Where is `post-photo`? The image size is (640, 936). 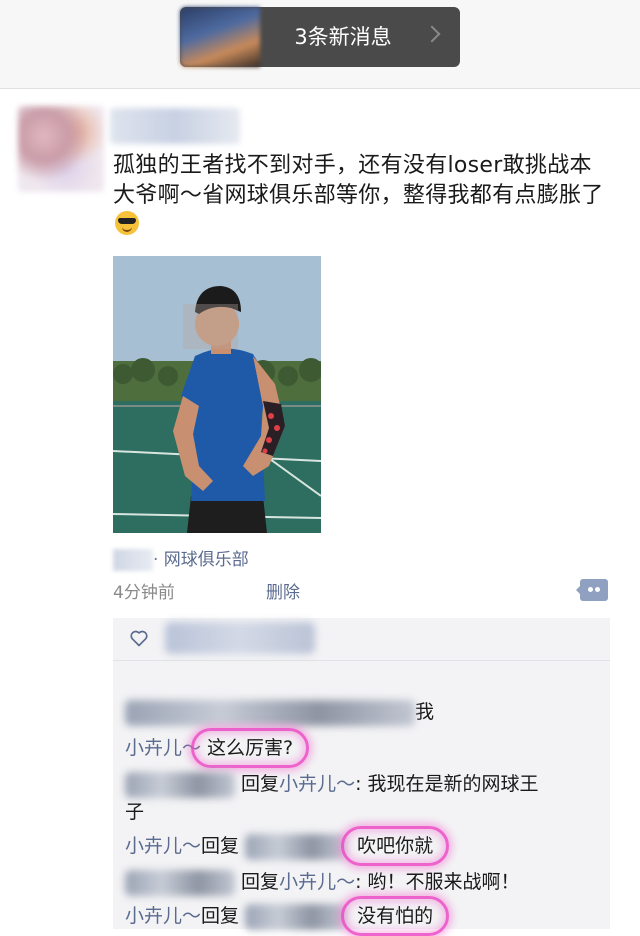
post-photo is located at coordinates (217, 394).